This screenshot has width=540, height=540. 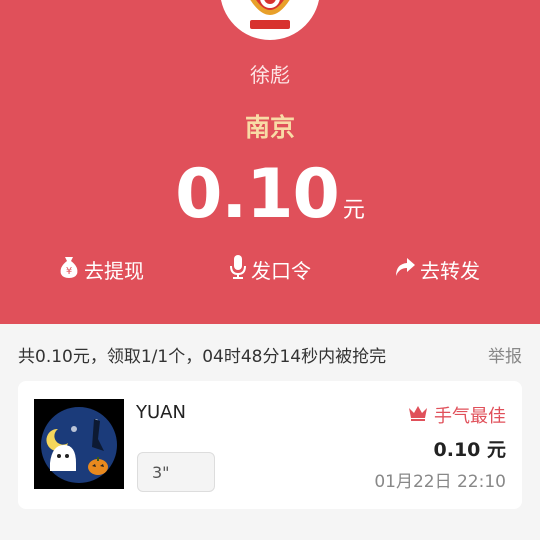 What do you see at coordinates (240, 269) in the screenshot?
I see `microphone-icon` at bounding box center [240, 269].